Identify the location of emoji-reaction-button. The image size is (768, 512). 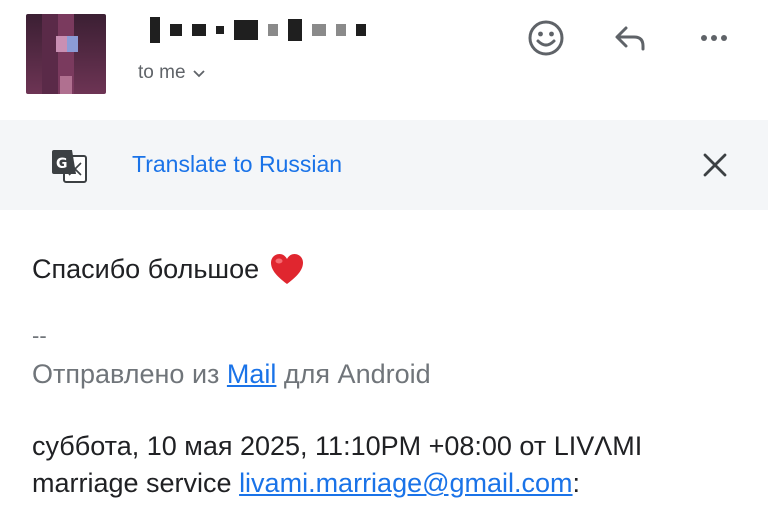
(546, 38).